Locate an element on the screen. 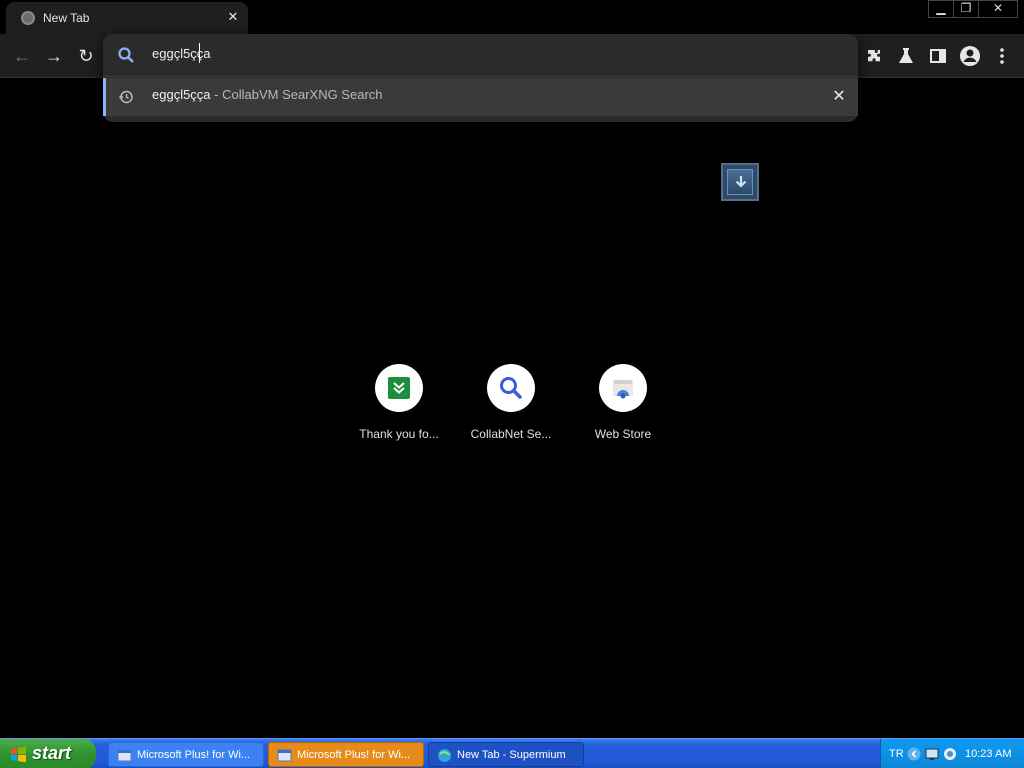  start-label: start is located at coordinates (52, 753).